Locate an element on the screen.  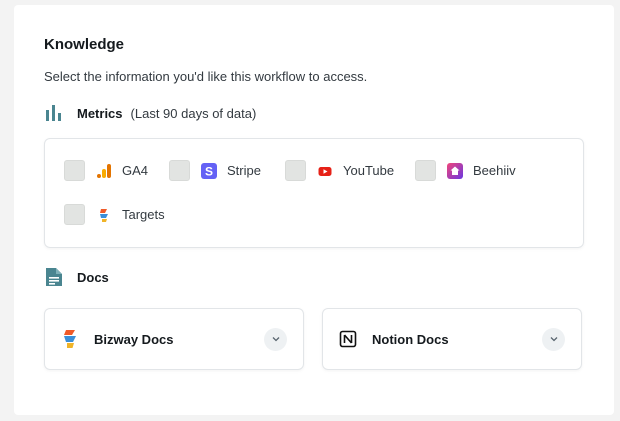
metrics-label: Metrics is located at coordinates (100, 113).